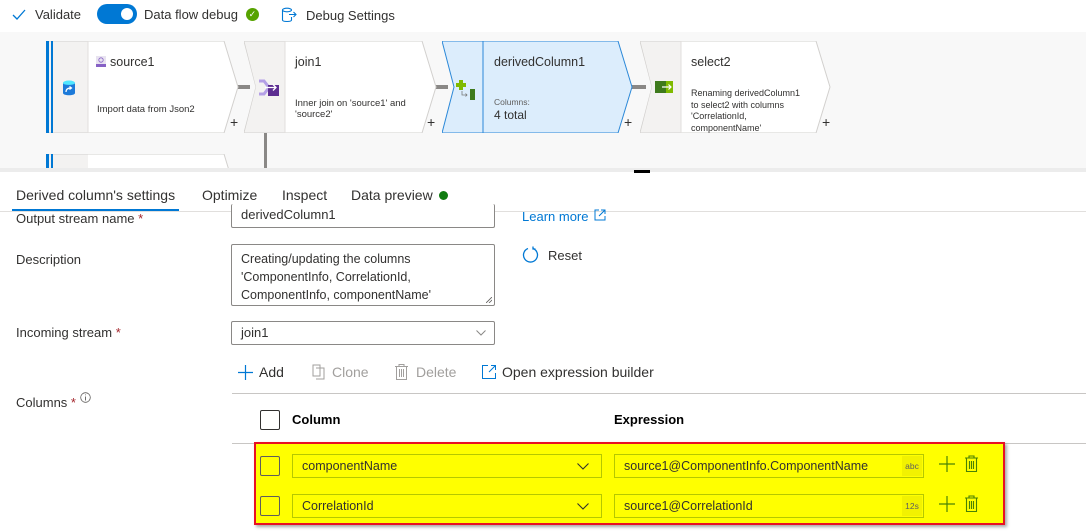 This screenshot has width=1086, height=531. I want to click on validate-label: Validate, so click(58, 14).